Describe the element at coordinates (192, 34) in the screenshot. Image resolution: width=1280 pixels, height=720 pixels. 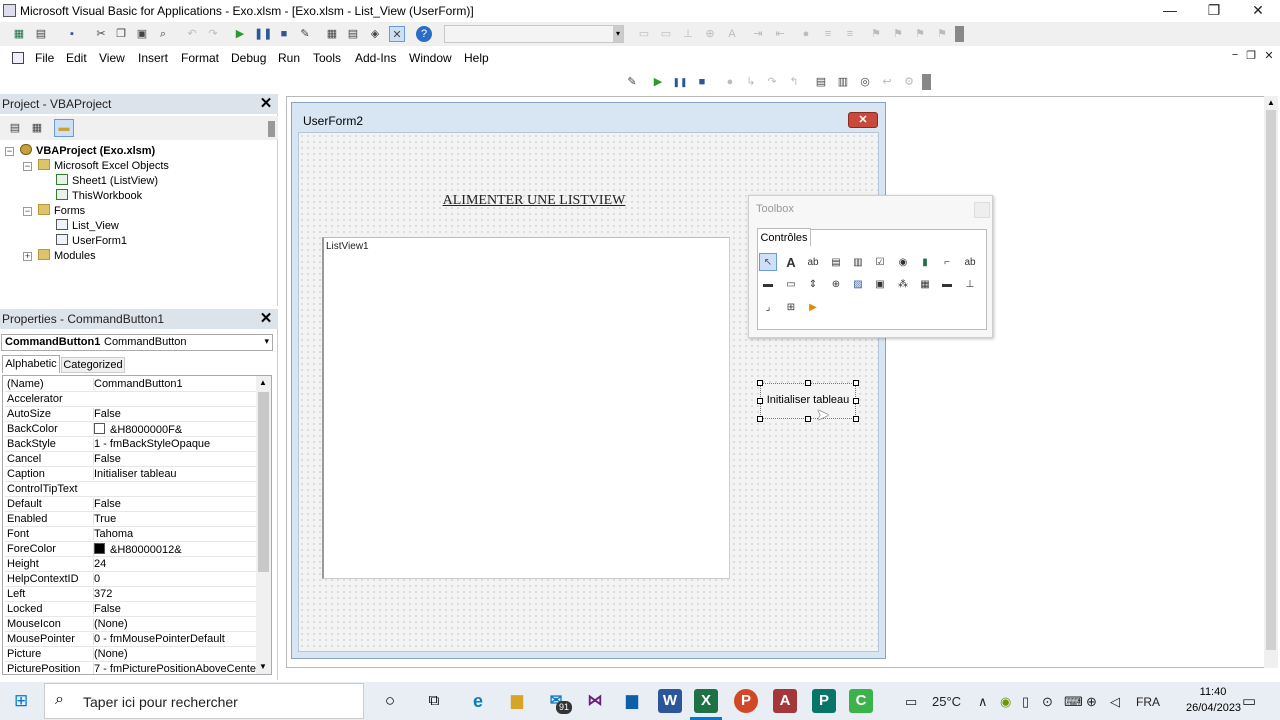
I see `undo-icon: ↶` at that location.